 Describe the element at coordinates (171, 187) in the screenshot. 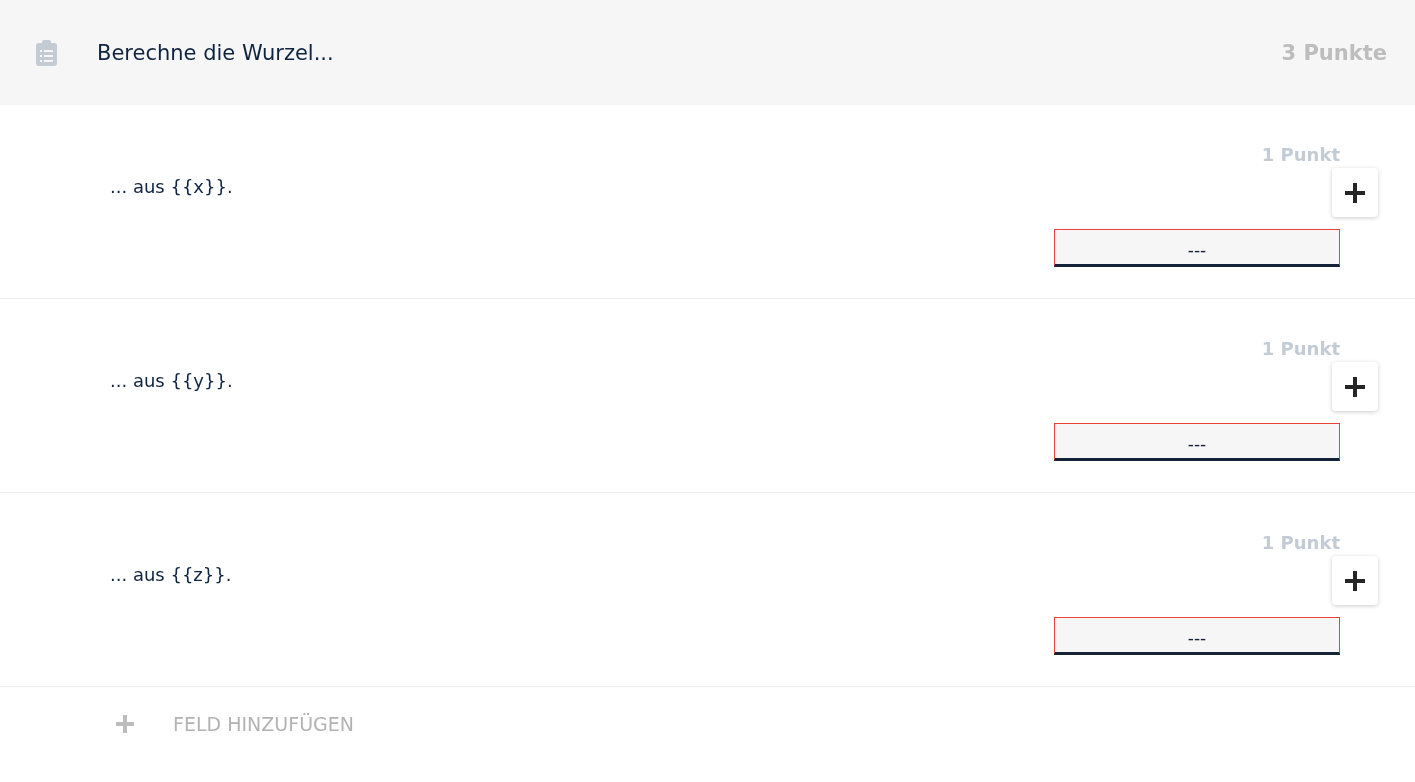

I see `question-text: ... aus {{x}}.` at that location.